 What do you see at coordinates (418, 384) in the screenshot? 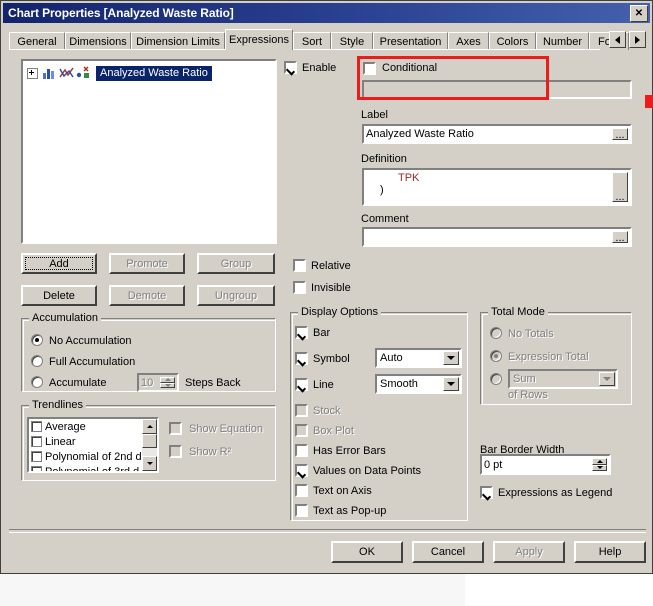
I see `line-select: Smooth` at bounding box center [418, 384].